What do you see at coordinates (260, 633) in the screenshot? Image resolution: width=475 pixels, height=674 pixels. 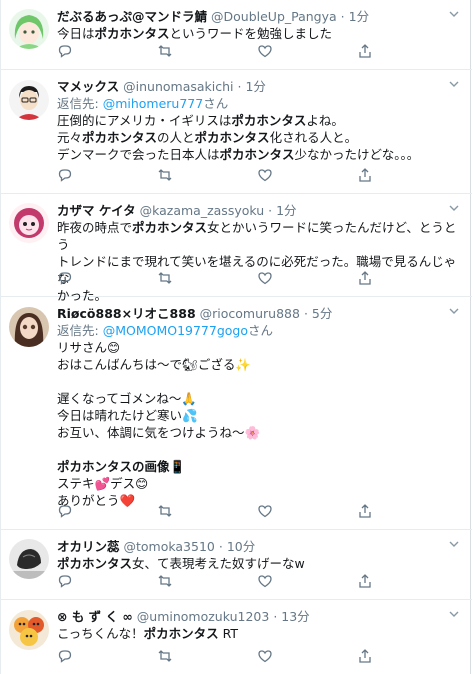 I see `tweet-text: こっちくんな！ポカホンタス RT` at bounding box center [260, 633].